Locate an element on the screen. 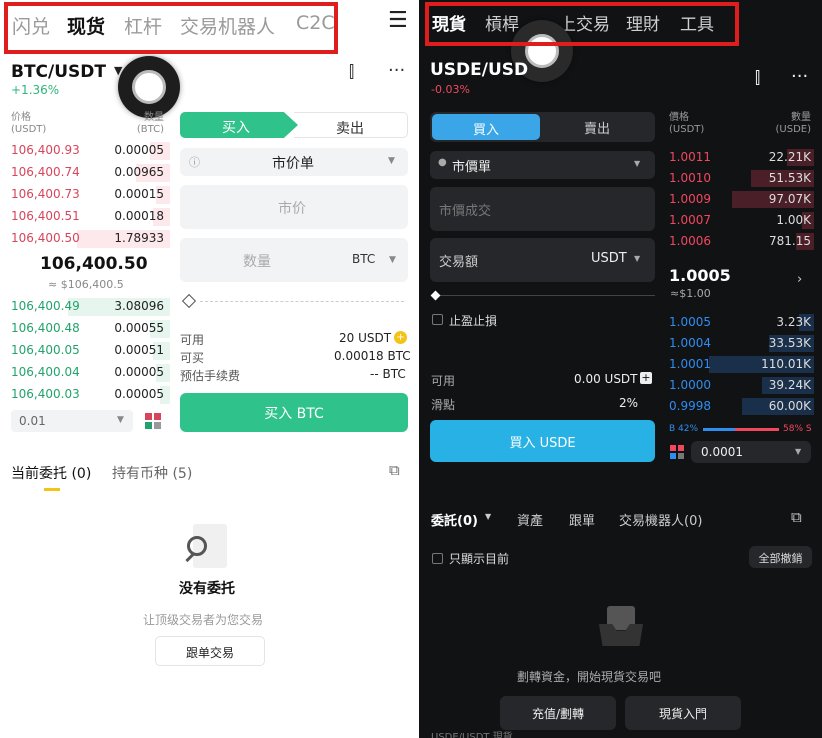 This screenshot has height=738, width=822. price-change-r: -0.03% is located at coordinates (450, 89).